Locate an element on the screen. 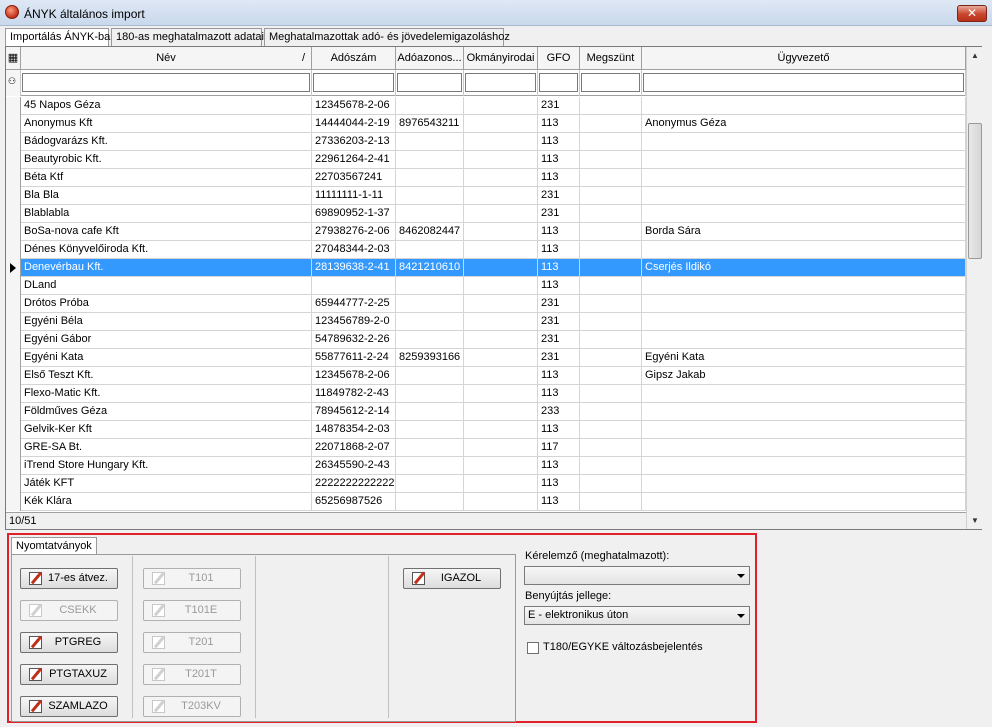 The height and width of the screenshot is (727, 992). form-button-ptgreg: PTGREG is located at coordinates (69, 642).